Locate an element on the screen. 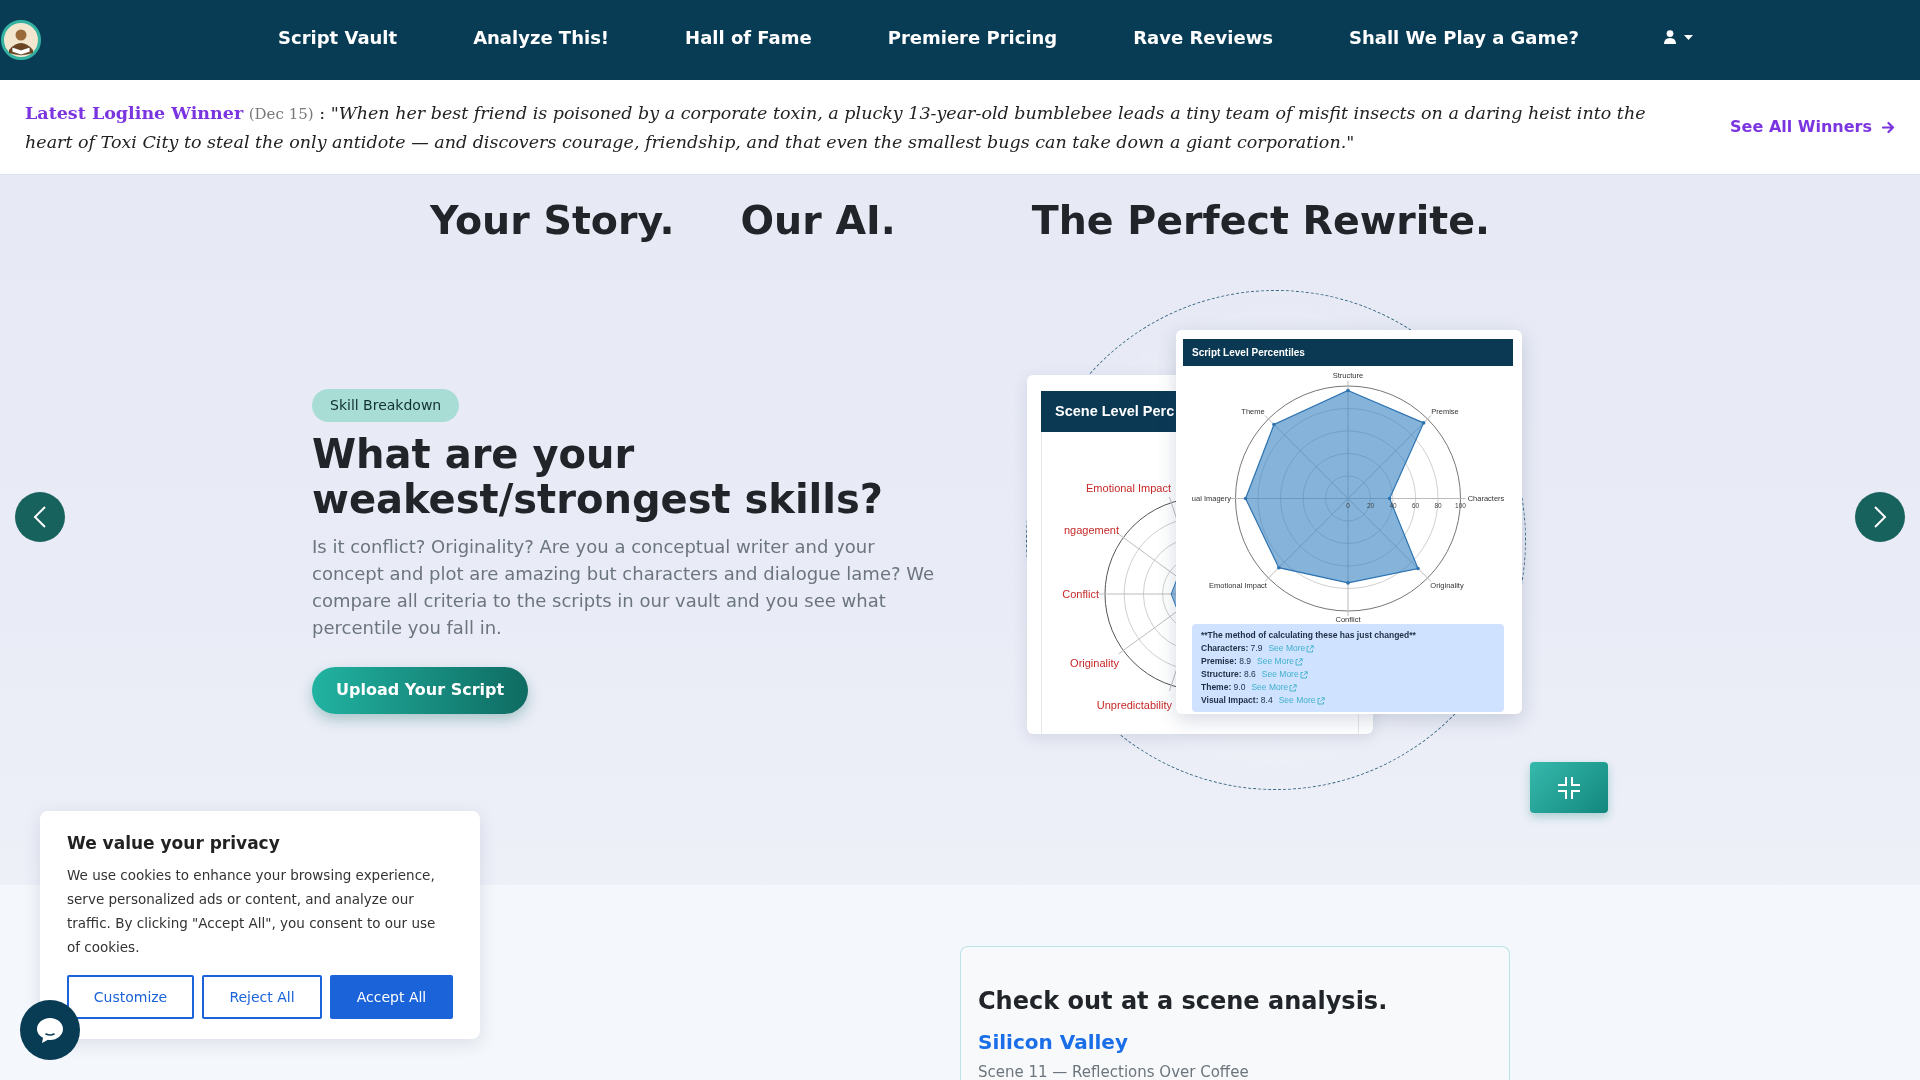 The height and width of the screenshot is (1080, 1920). score-text: Visual Impact: 8.4 is located at coordinates (1237, 700).